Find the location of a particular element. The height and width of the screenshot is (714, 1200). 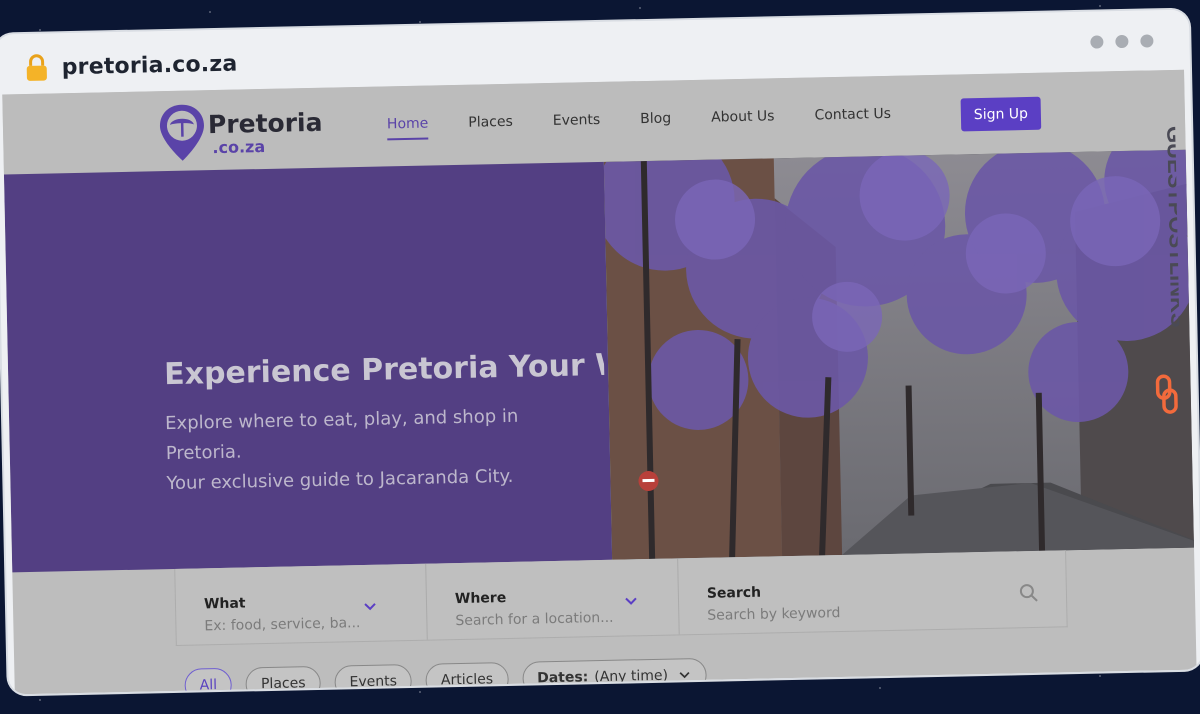

filter-places: Places is located at coordinates (283, 680).